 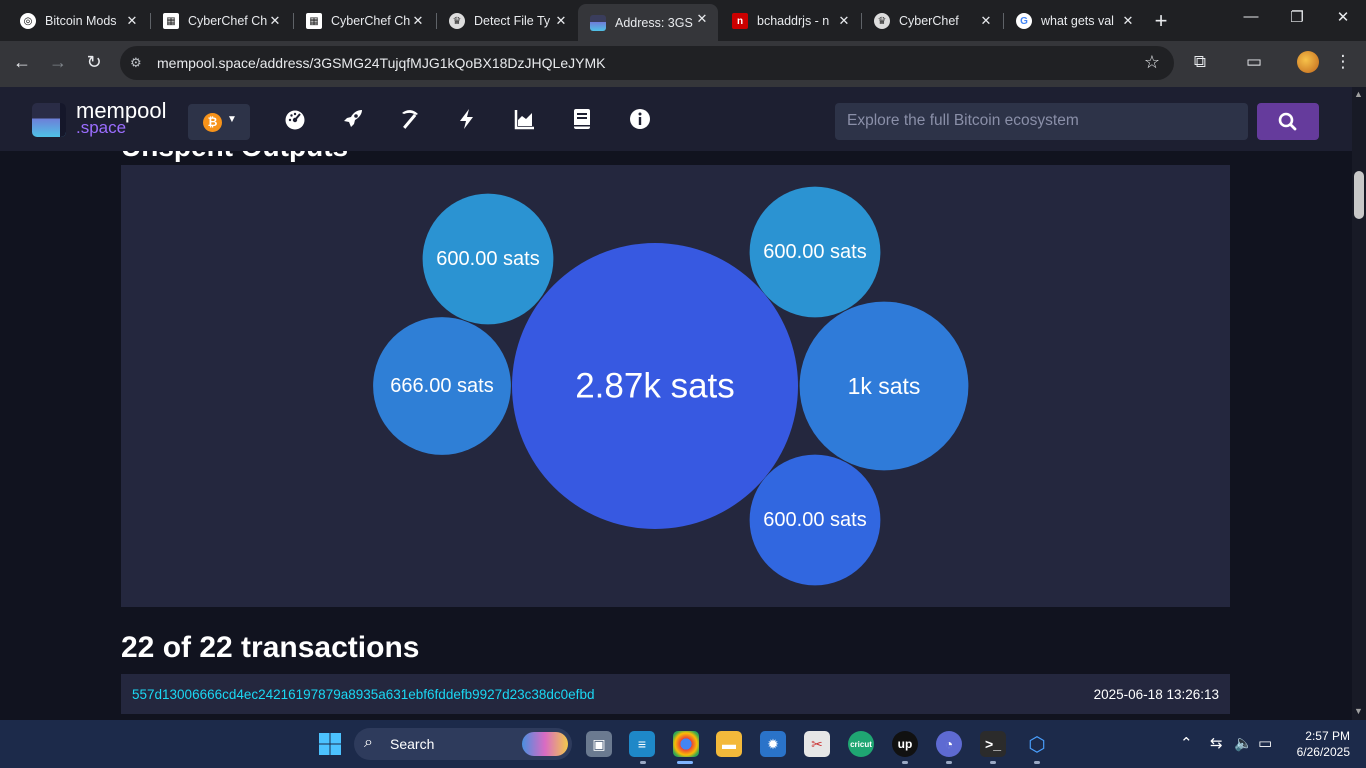 I want to click on transactions-heading: 22 of 22 transactions, so click(x=270, y=647).